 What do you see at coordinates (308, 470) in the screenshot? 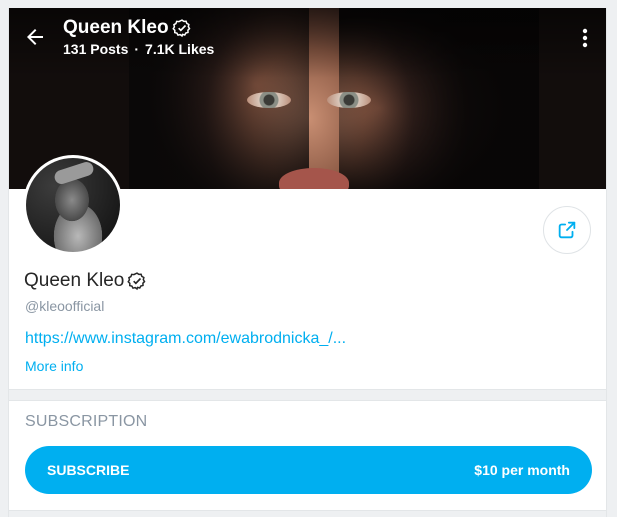
I see `subscribe-button: SUBSCRIBE $10 per month` at bounding box center [308, 470].